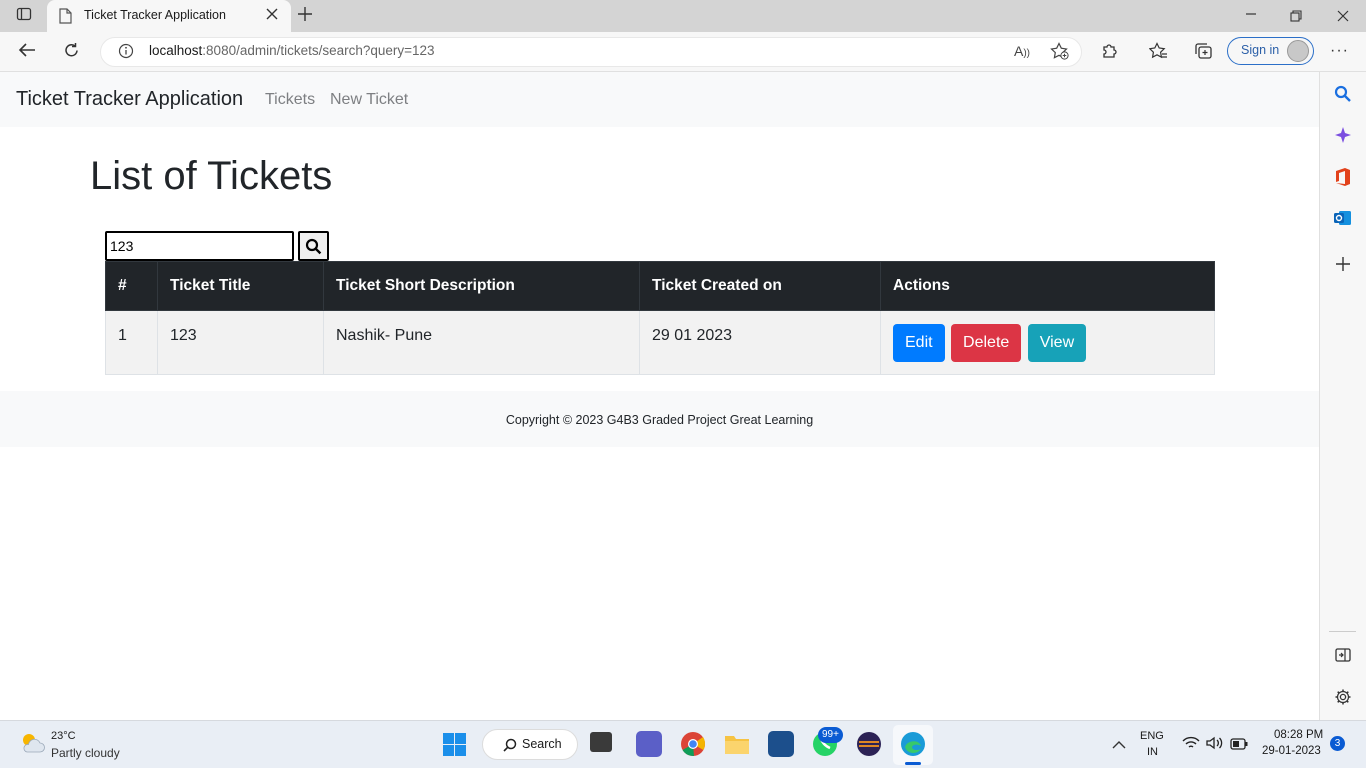  What do you see at coordinates (1152, 752) in the screenshot?
I see `language-region: IN` at bounding box center [1152, 752].